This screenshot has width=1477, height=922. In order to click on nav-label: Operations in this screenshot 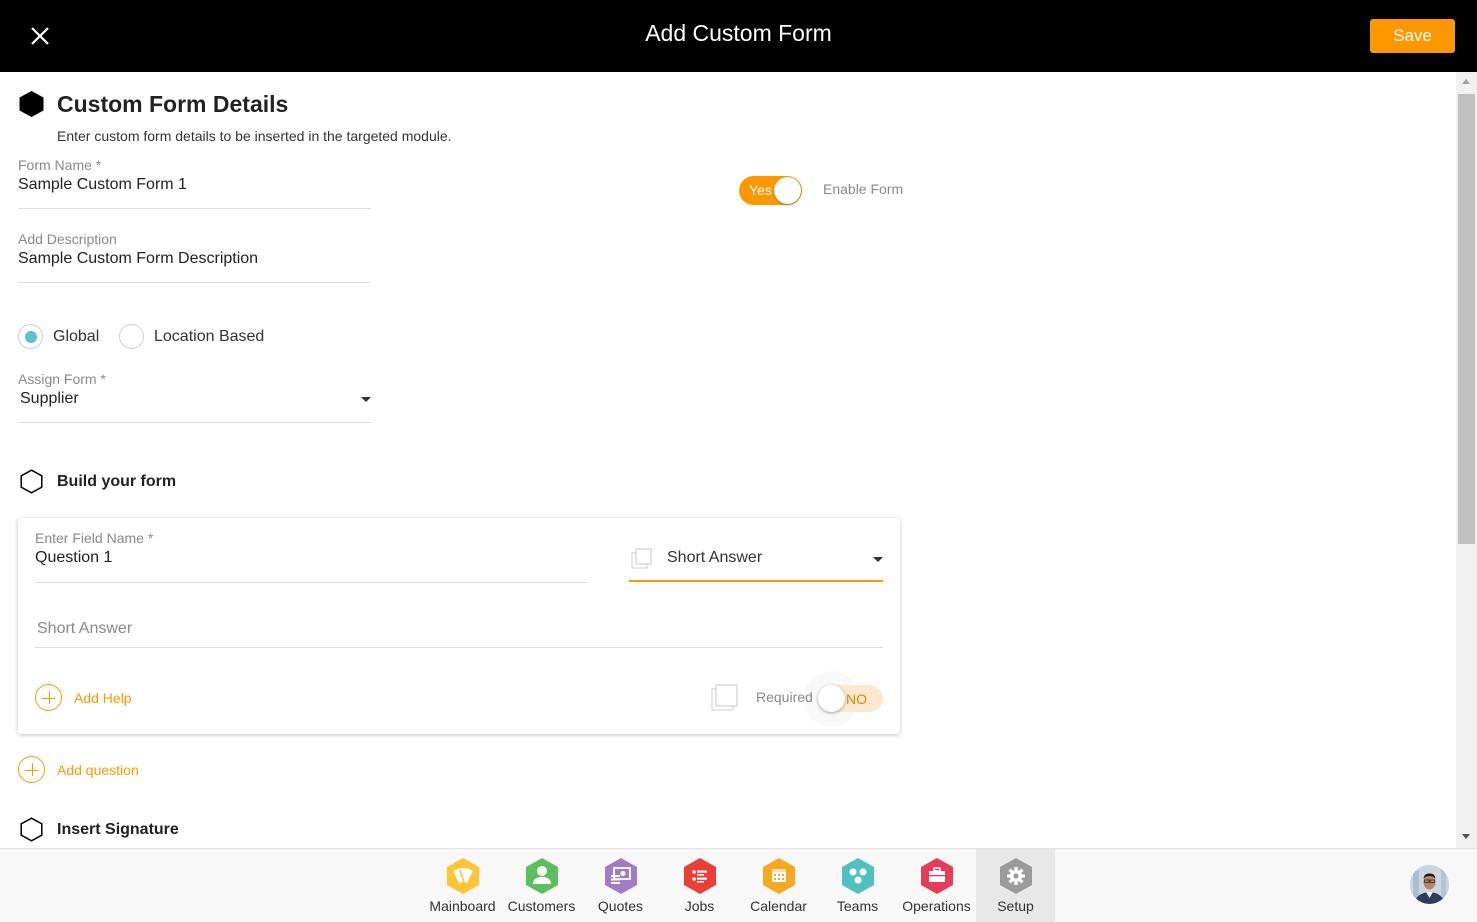, I will do `click(936, 906)`.